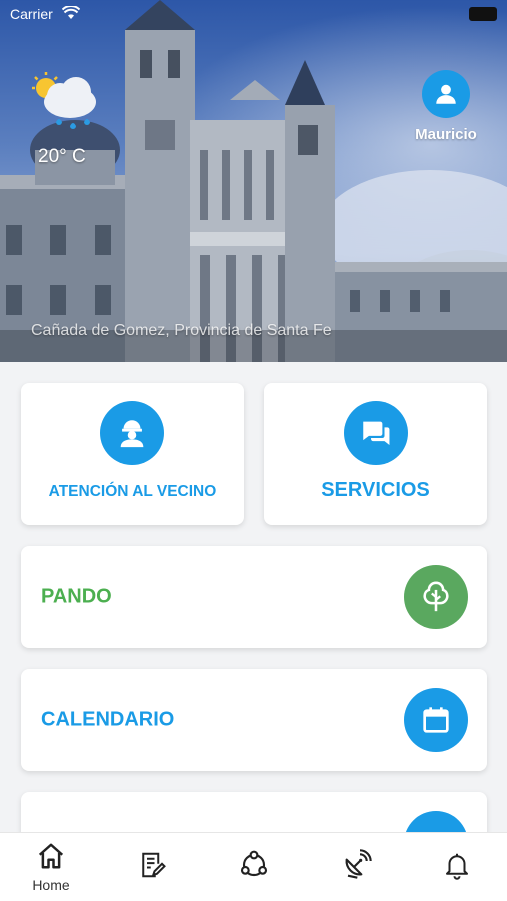 This screenshot has width=507, height=901. What do you see at coordinates (254, 720) in the screenshot?
I see `calendario-row: CALENDARIO` at bounding box center [254, 720].